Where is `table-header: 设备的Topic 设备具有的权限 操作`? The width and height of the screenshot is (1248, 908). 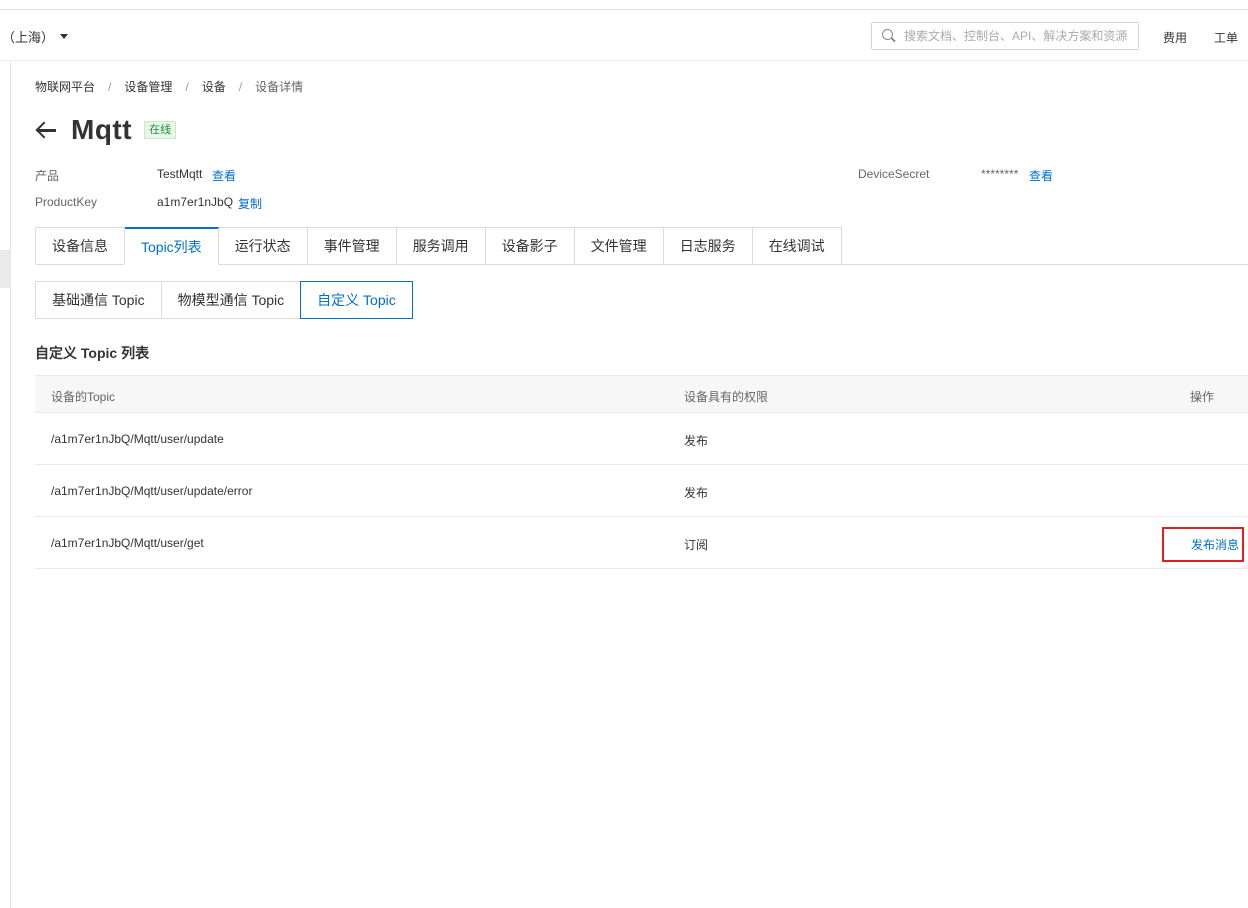 table-header: 设备的Topic 设备具有的权限 操作 is located at coordinates (641, 394).